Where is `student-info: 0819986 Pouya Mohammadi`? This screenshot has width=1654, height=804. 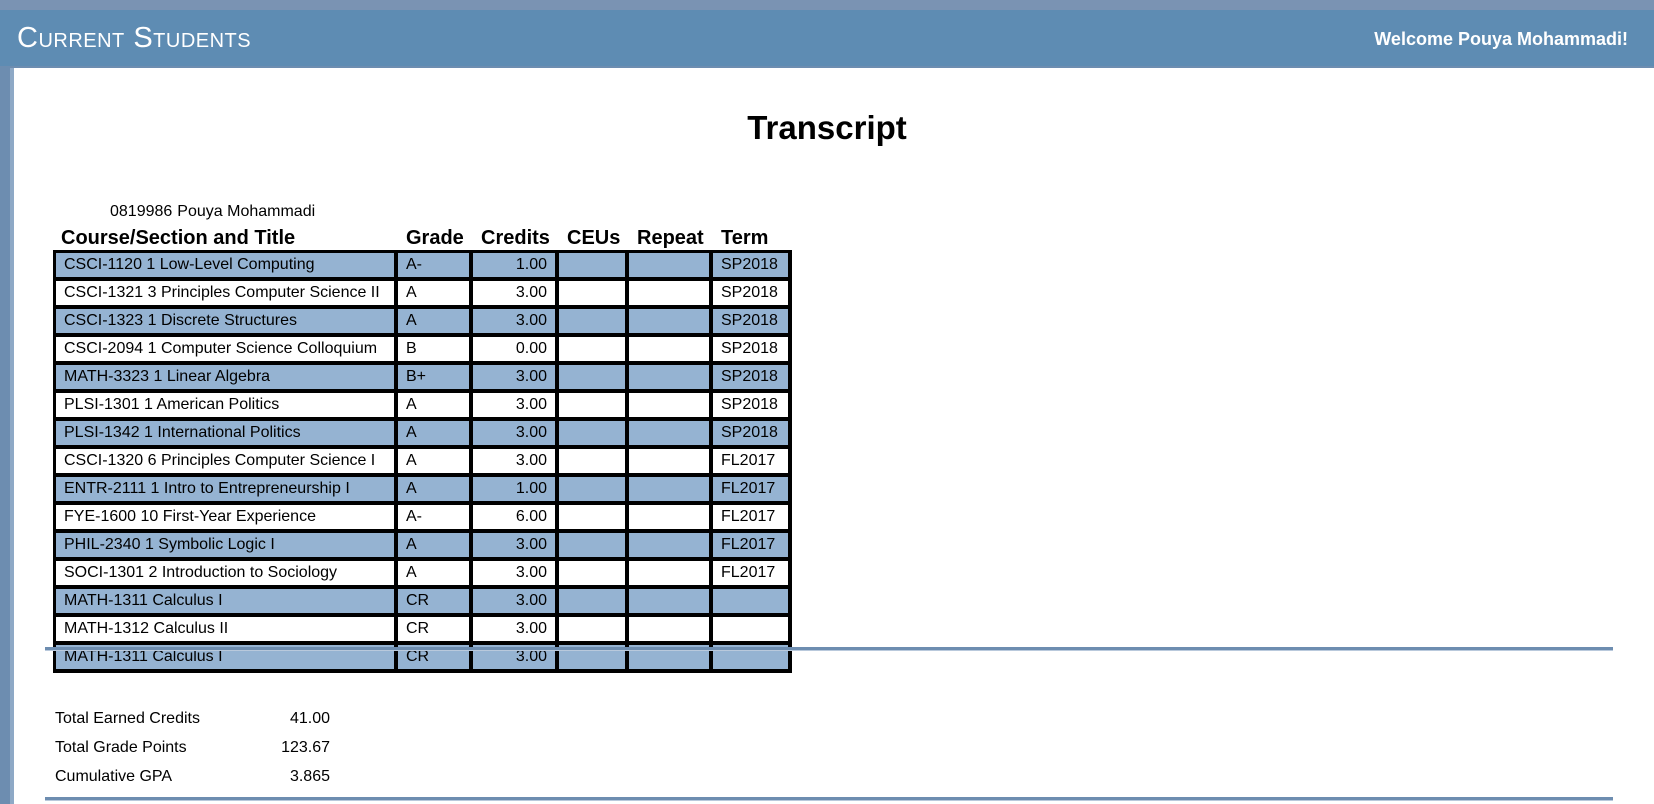 student-info: 0819986 Pouya Mohammadi is located at coordinates (212, 212).